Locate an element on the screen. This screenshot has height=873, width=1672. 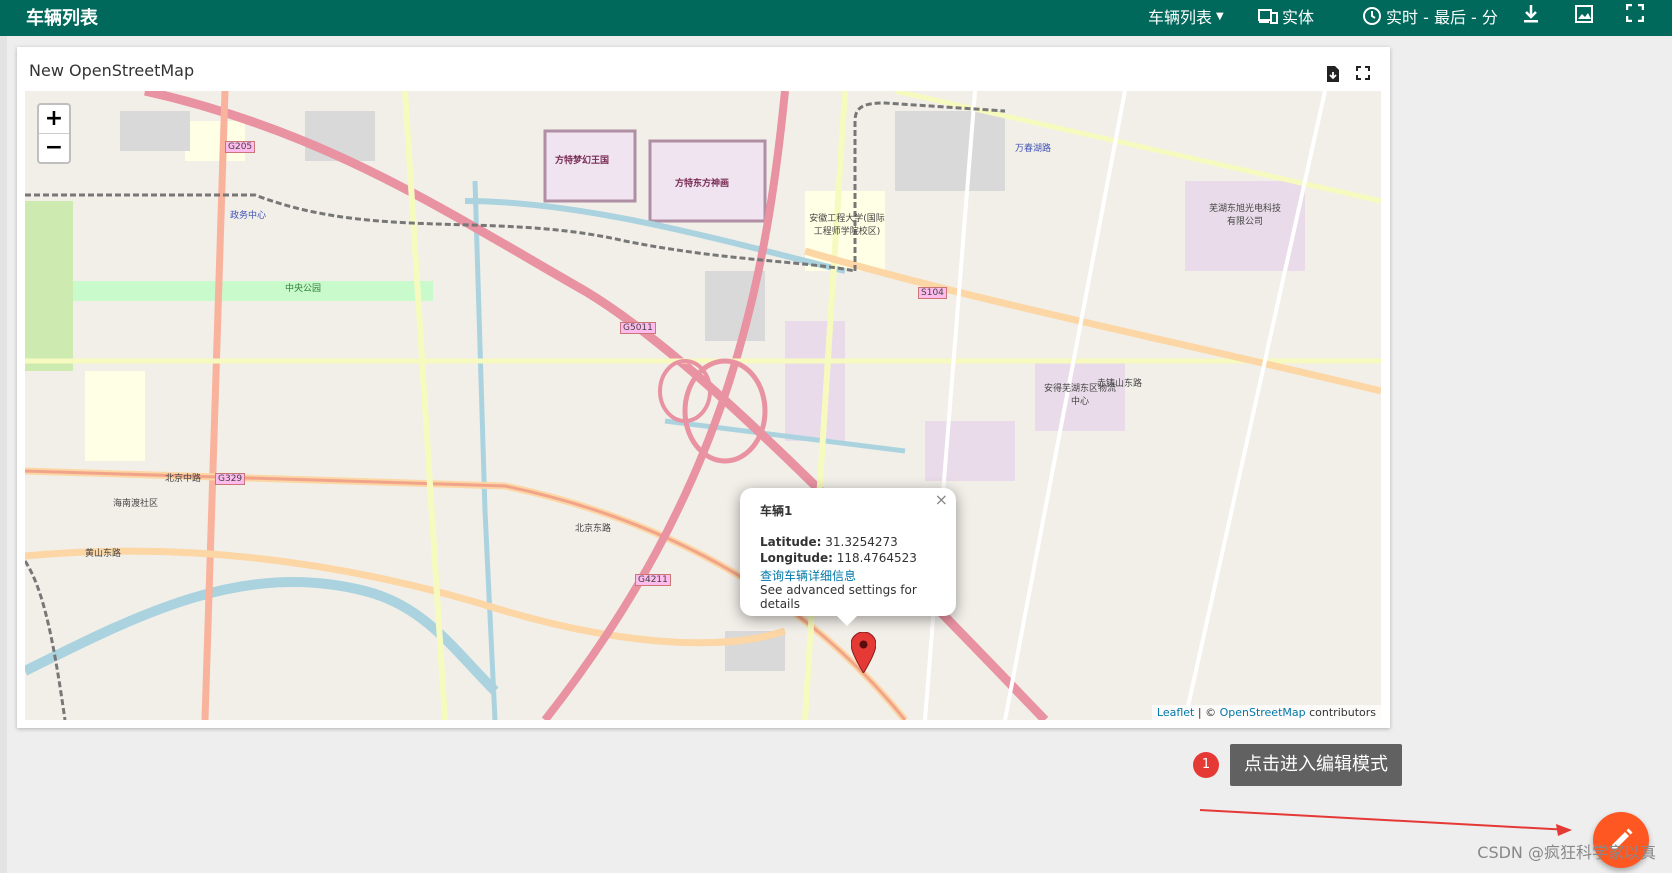
vehicle-details-link: 查询车辆详细信息 is located at coordinates (808, 576).